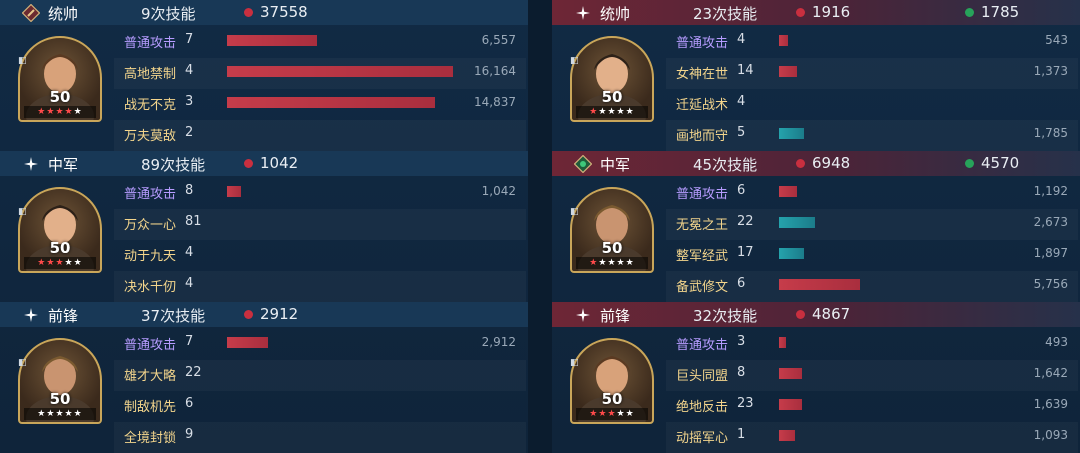 The height and width of the screenshot is (453, 1080). What do you see at coordinates (150, 438) in the screenshot?
I see `skill-name: 全境封锁` at bounding box center [150, 438].